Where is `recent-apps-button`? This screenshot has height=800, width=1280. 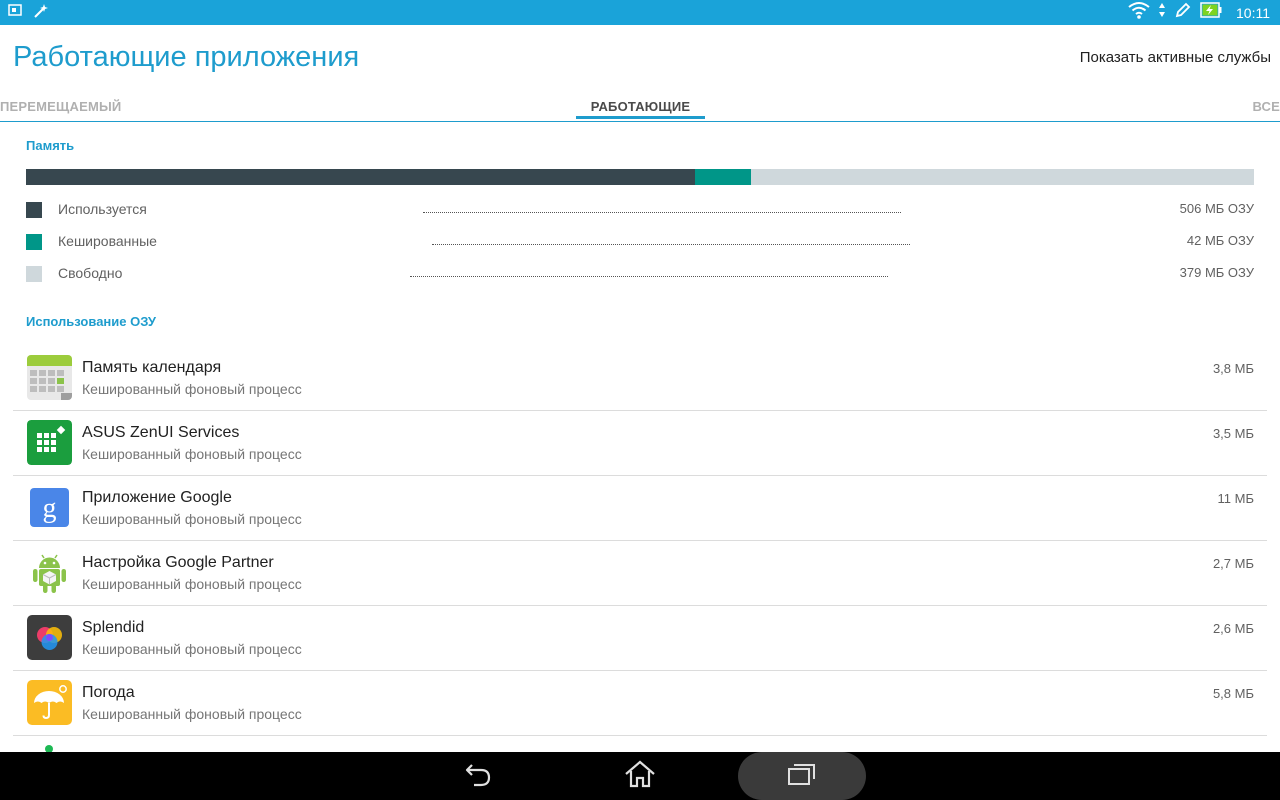
recent-apps-button is located at coordinates (802, 776).